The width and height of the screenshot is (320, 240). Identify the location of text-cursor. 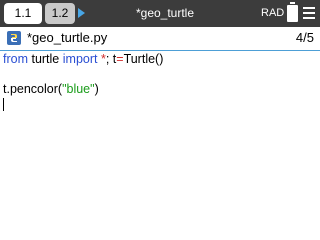
(3, 105).